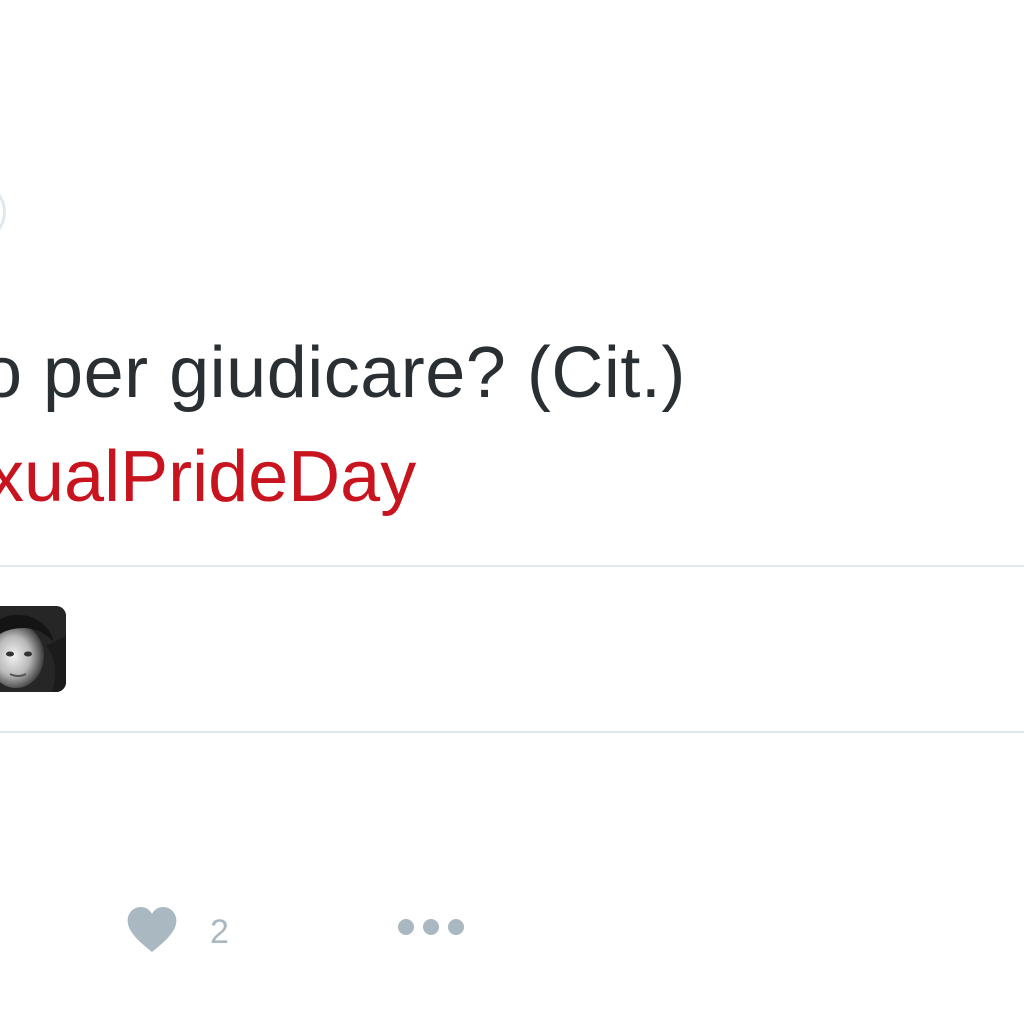 This screenshot has width=1024, height=1024. I want to click on author-avatar, so click(4, 212).